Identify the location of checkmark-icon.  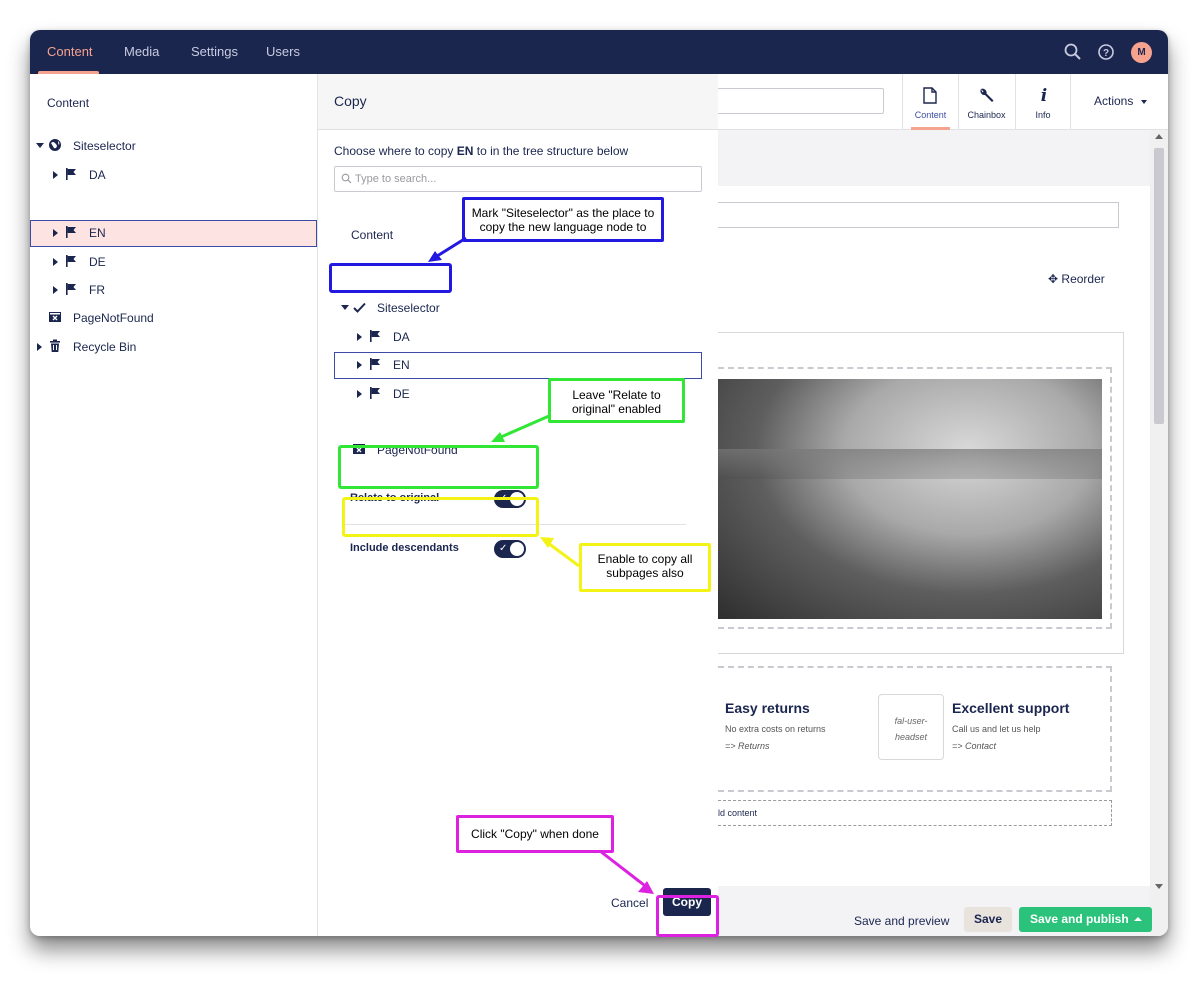
(359, 307).